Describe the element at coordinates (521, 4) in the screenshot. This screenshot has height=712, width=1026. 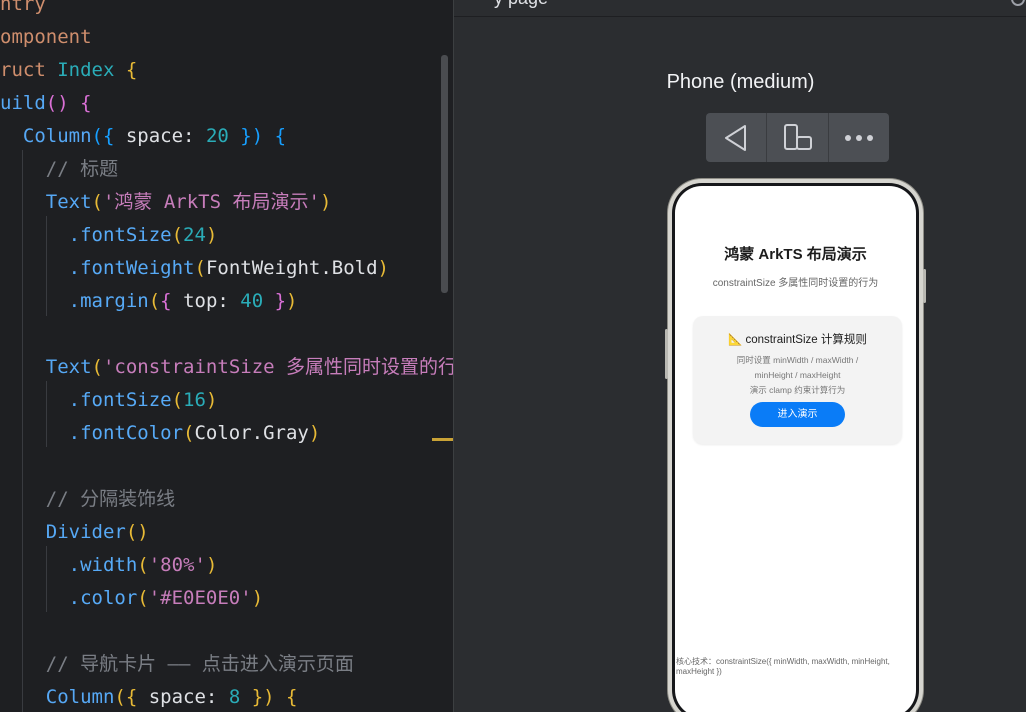
I see `previewer-page-label: y page` at that location.